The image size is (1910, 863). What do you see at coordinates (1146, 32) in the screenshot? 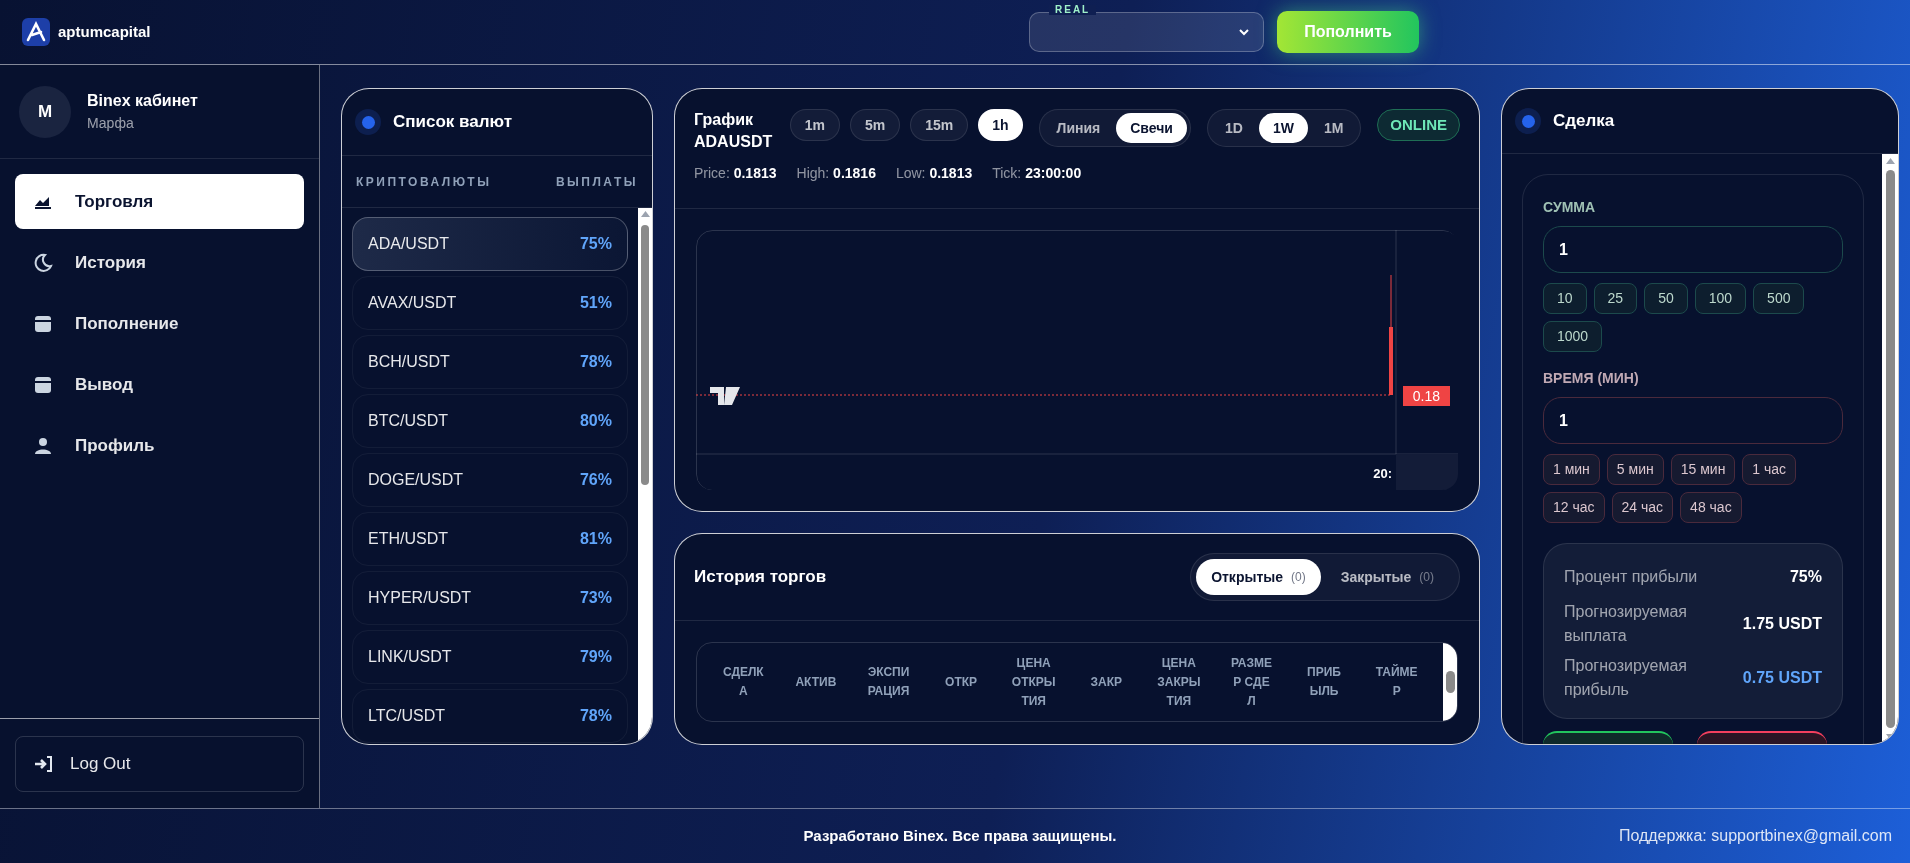
I see `account-select` at bounding box center [1146, 32].